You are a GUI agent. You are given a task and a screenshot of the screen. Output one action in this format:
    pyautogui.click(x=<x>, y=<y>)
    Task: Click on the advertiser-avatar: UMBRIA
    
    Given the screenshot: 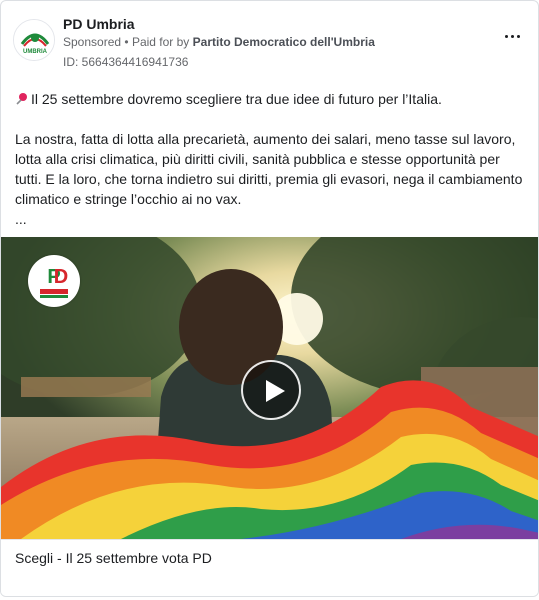 What is the action you would take?
    pyautogui.click(x=34, y=40)
    